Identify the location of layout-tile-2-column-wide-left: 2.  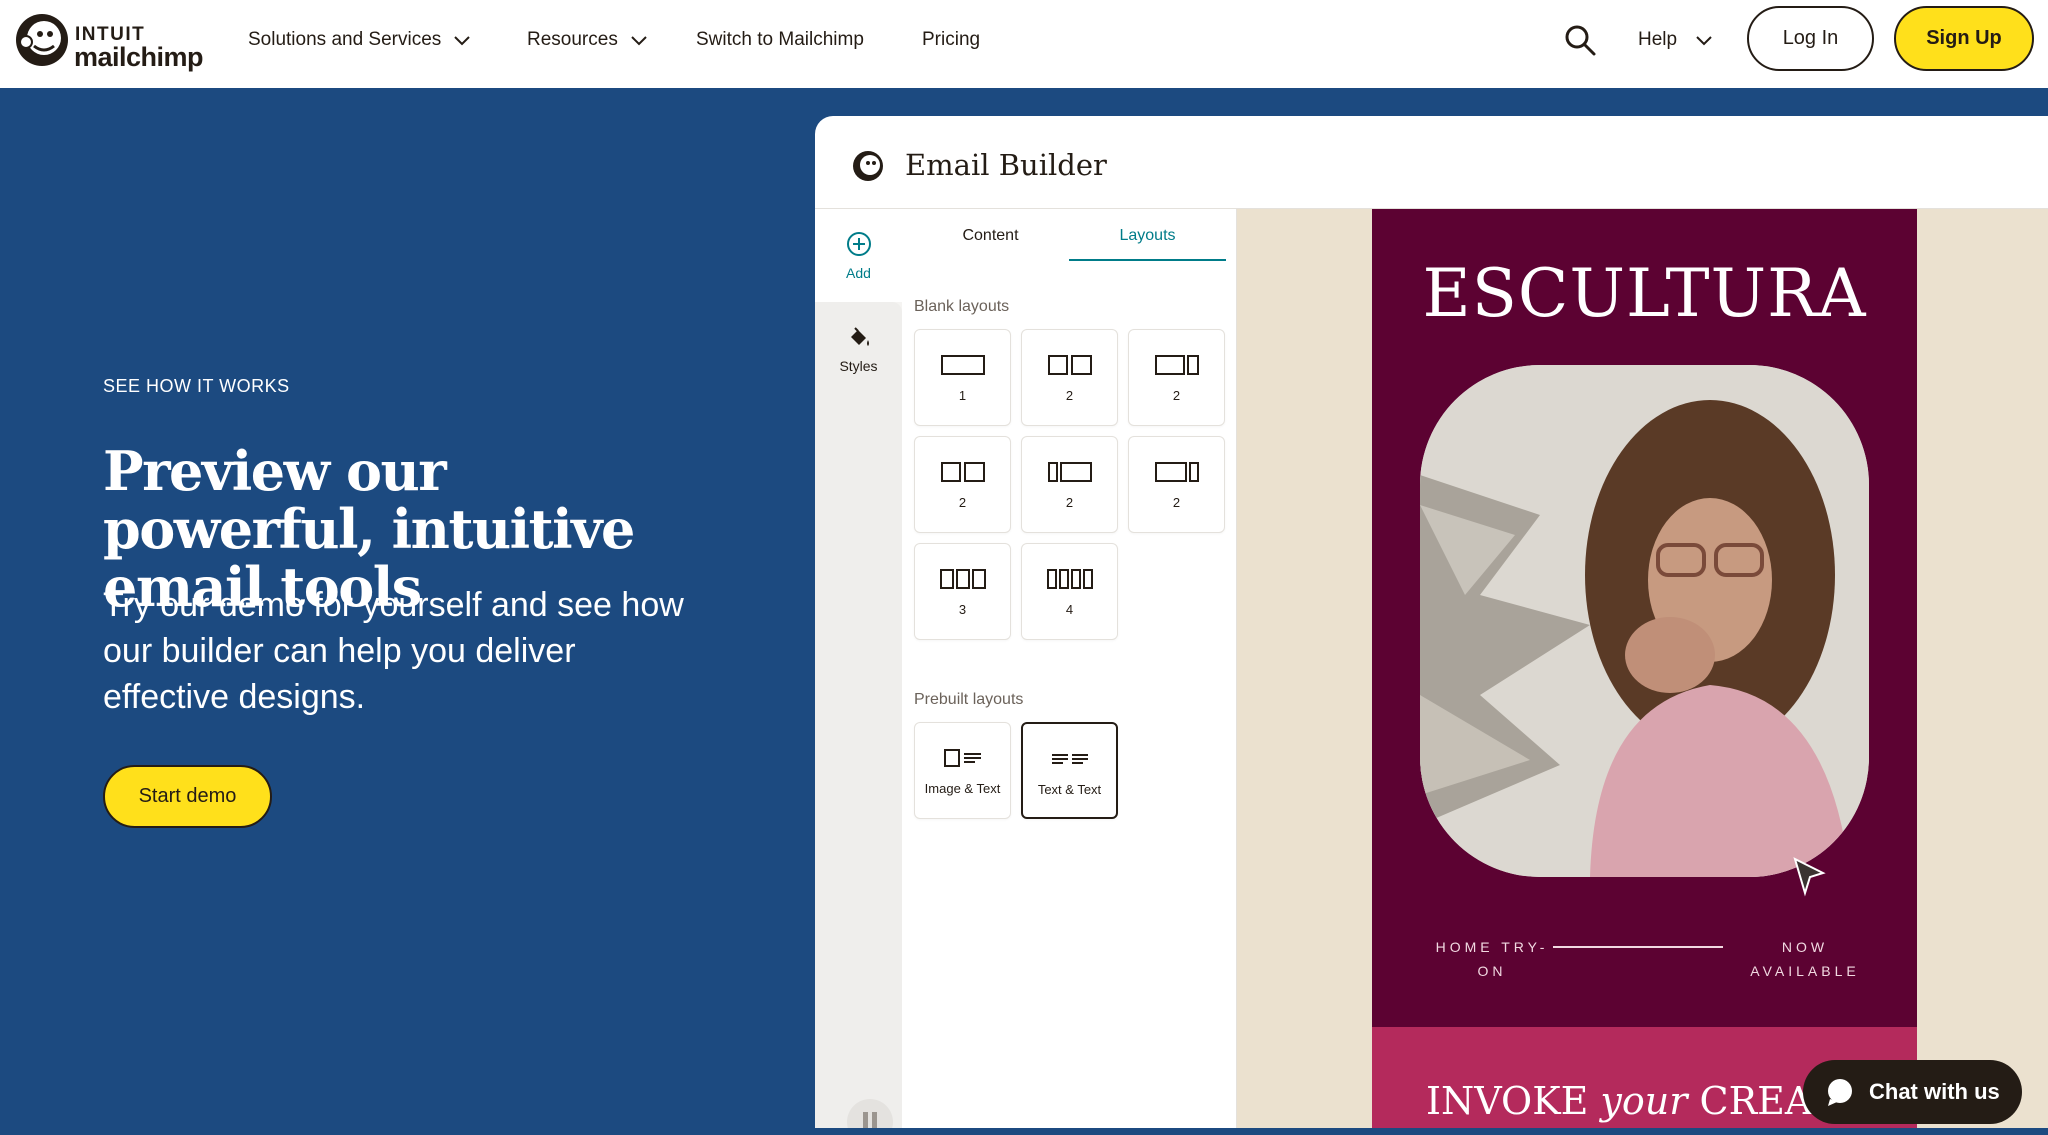
(1176, 377).